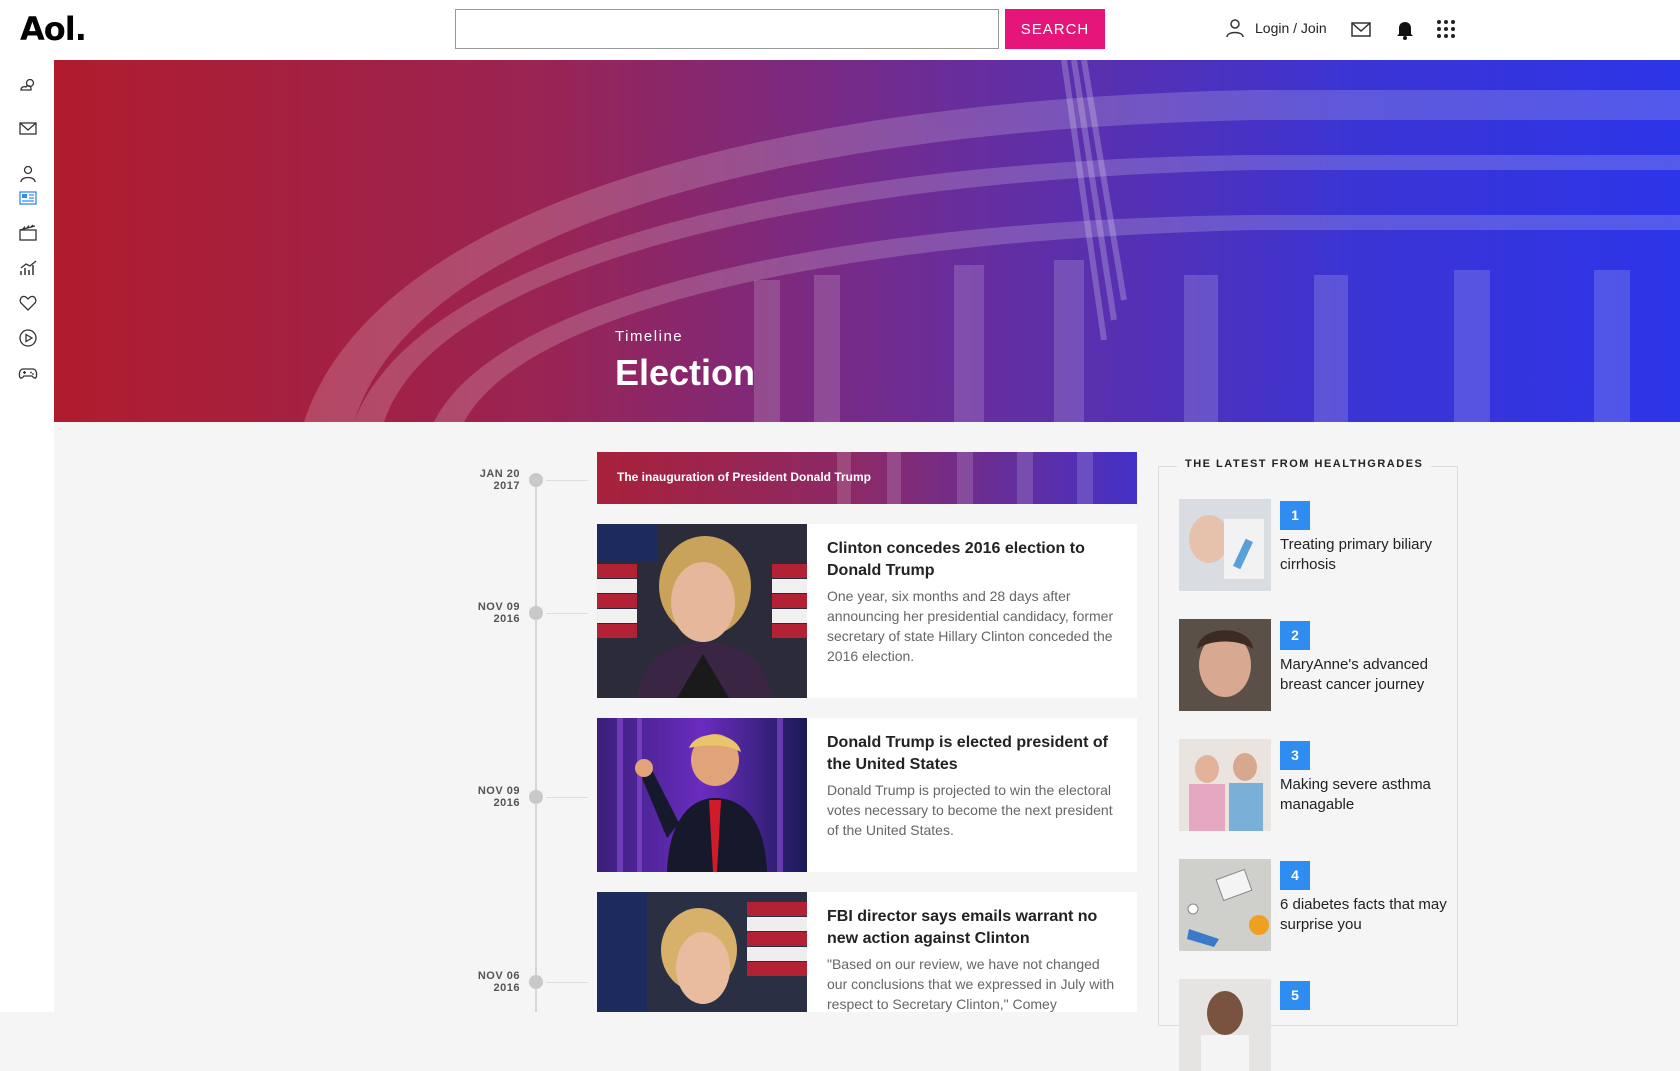 The width and height of the screenshot is (1680, 1071). What do you see at coordinates (28, 268) in the screenshot?
I see `finance-icon` at bounding box center [28, 268].